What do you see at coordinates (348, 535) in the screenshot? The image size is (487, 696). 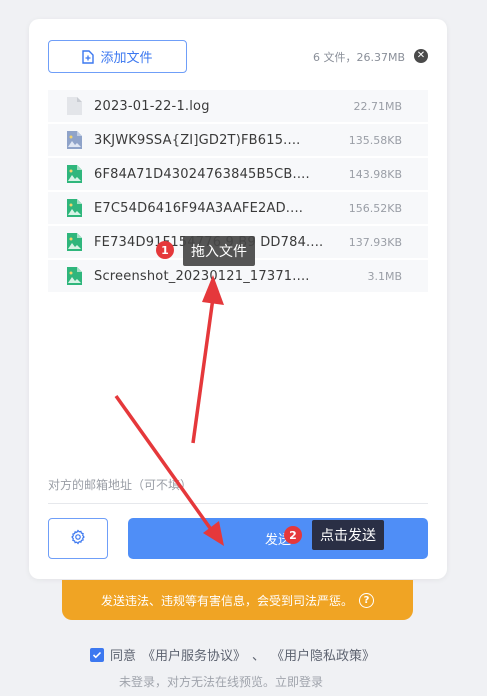 I see `step-2-tooltip: 点击发送` at bounding box center [348, 535].